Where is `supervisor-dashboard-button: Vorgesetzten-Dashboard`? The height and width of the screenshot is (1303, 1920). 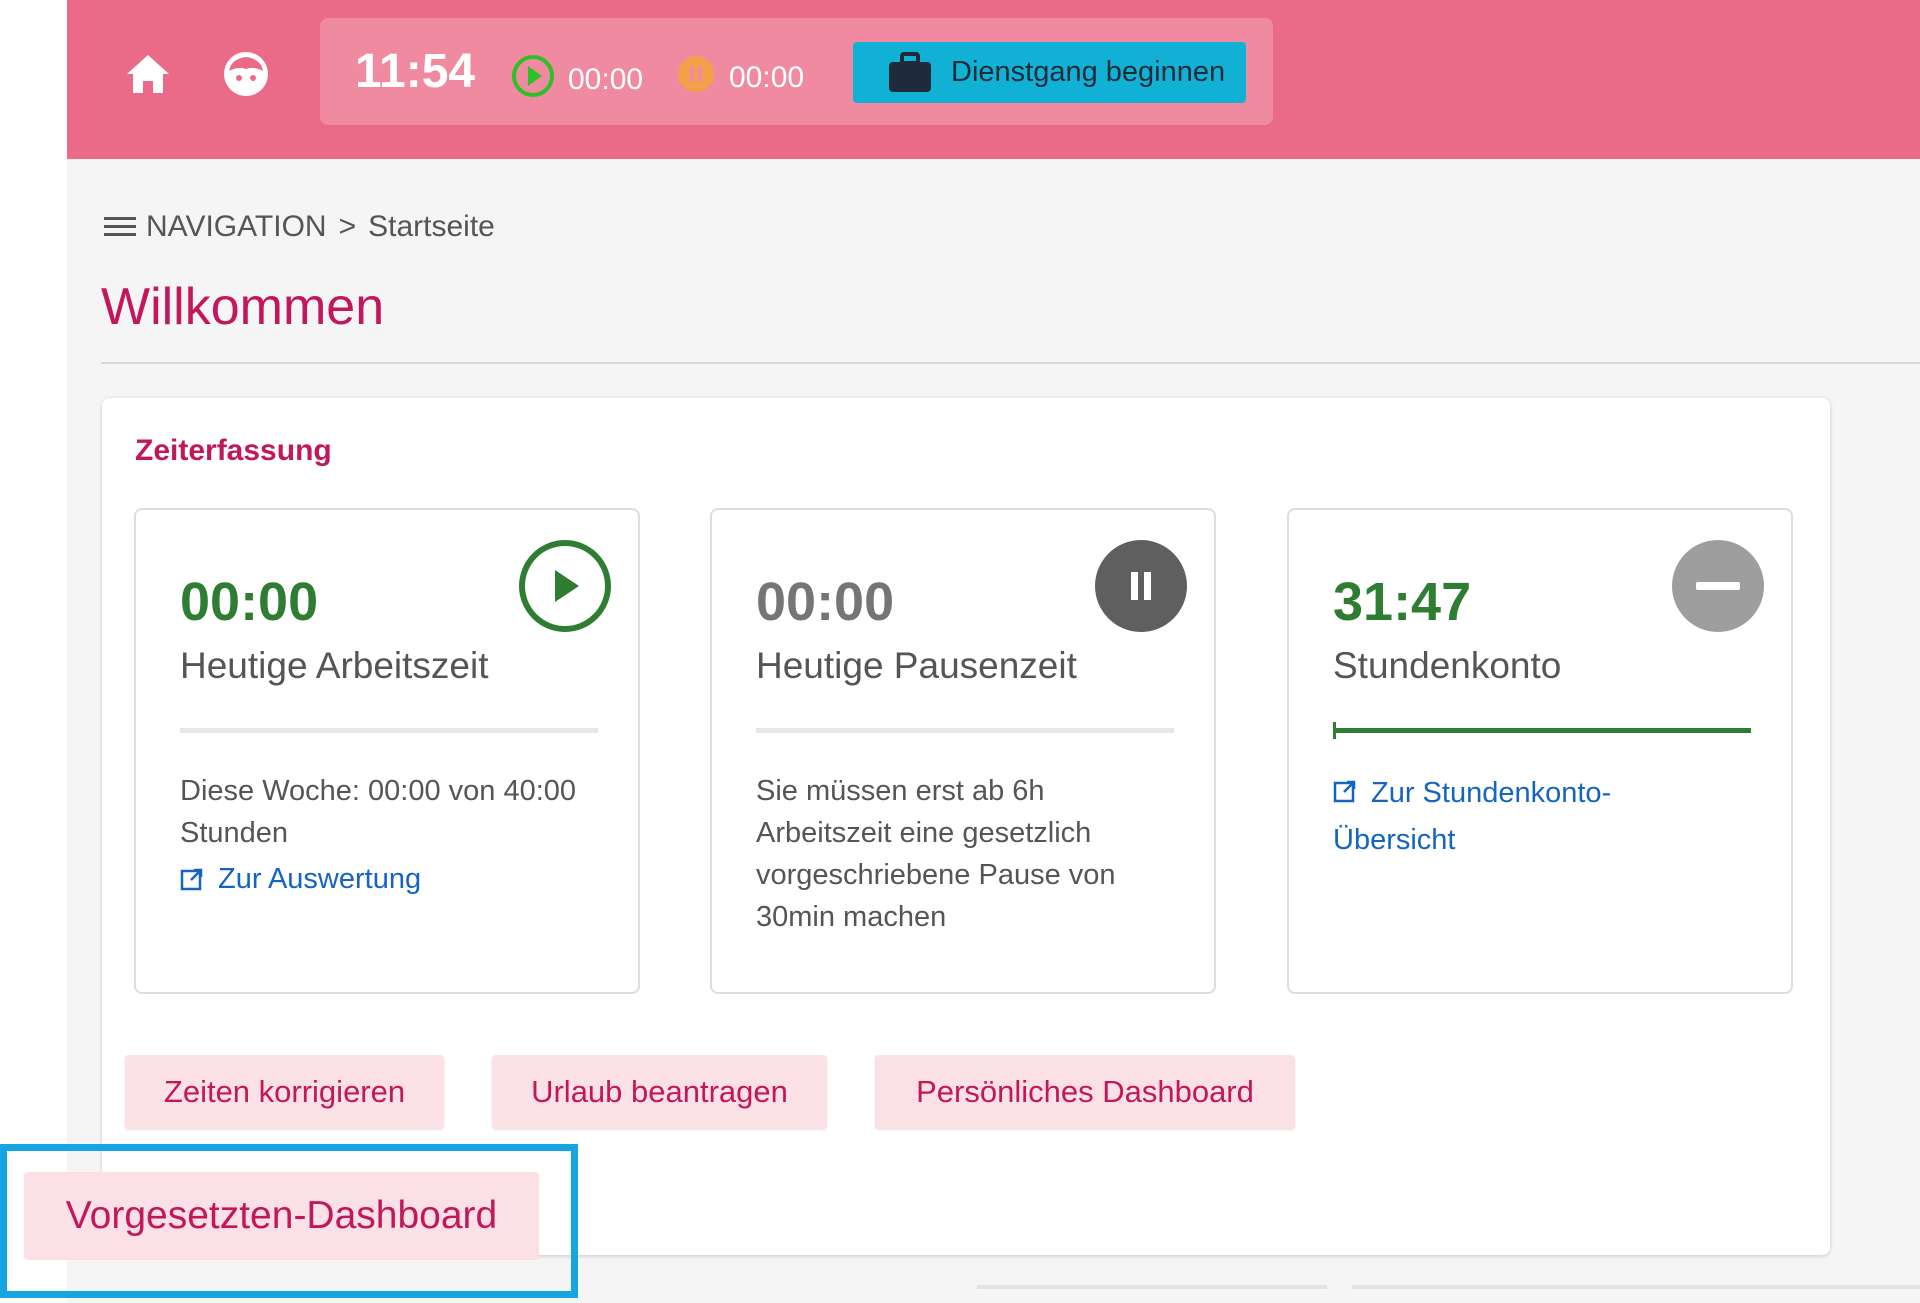 supervisor-dashboard-button: Vorgesetzten-Dashboard is located at coordinates (281, 1216).